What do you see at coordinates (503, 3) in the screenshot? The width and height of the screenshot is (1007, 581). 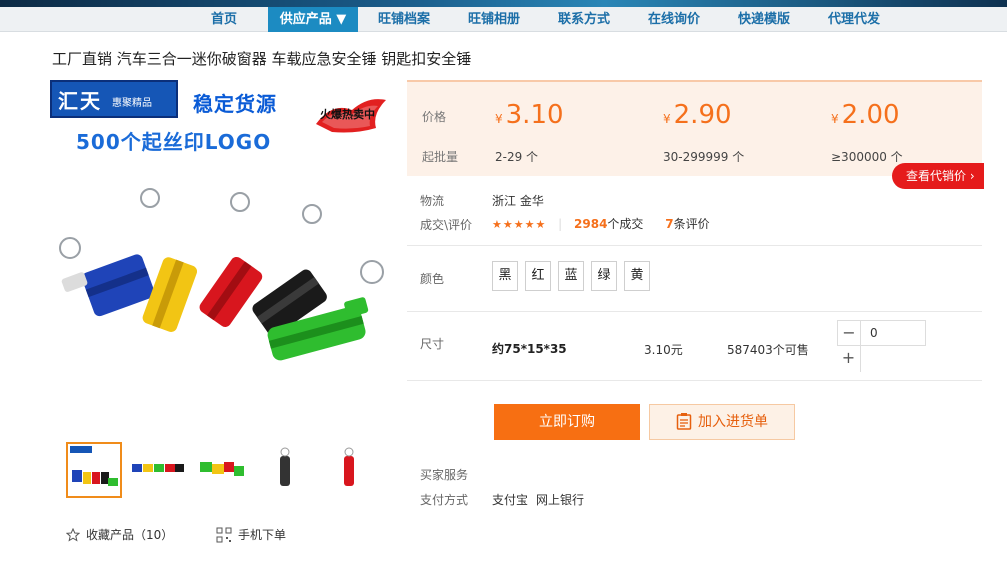 I see `top-banner-strip` at bounding box center [503, 3].